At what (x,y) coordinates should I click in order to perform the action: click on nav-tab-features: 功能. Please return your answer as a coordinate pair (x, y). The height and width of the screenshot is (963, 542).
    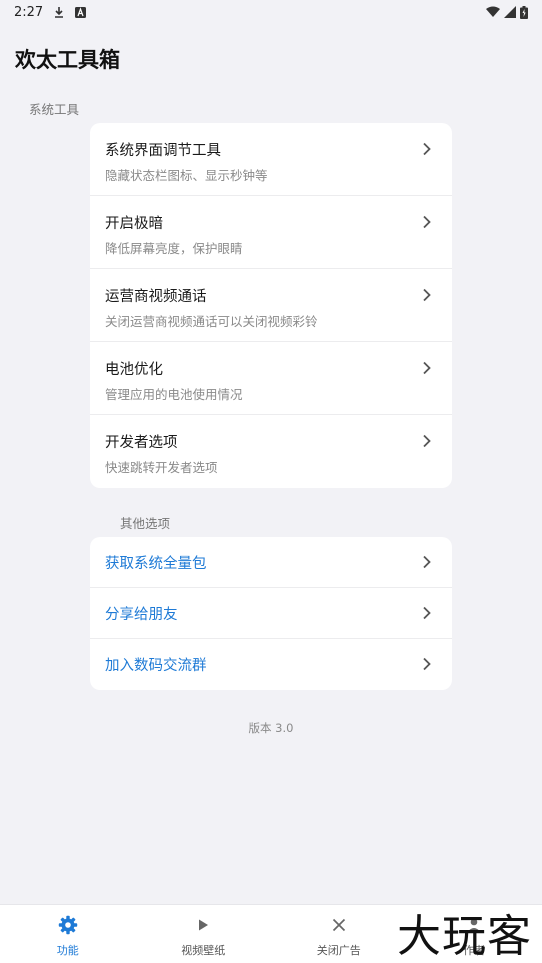
    Looking at the image, I should click on (68, 934).